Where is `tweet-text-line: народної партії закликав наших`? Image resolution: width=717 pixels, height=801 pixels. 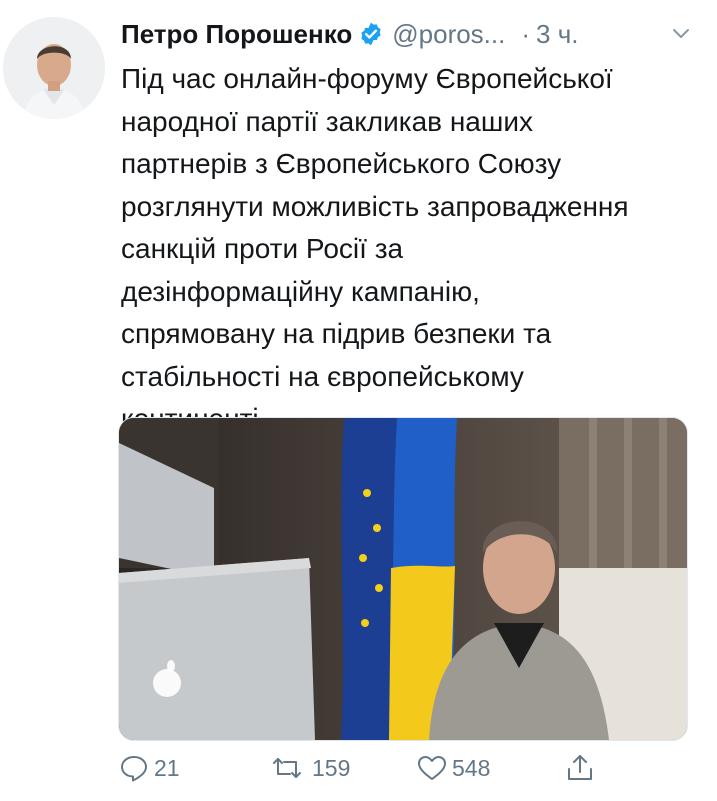
tweet-text-line: народної партії закликав наших is located at coordinates (327, 121).